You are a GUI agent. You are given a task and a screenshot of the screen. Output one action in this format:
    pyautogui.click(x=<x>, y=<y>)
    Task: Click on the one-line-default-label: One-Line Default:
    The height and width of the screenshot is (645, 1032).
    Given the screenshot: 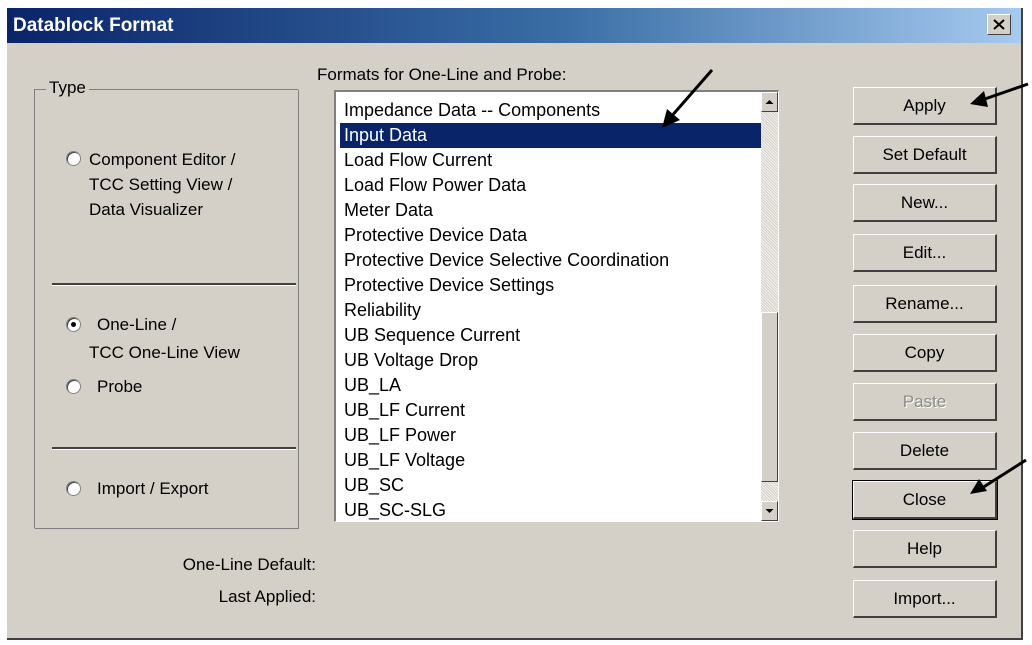 What is the action you would take?
    pyautogui.click(x=249, y=564)
    